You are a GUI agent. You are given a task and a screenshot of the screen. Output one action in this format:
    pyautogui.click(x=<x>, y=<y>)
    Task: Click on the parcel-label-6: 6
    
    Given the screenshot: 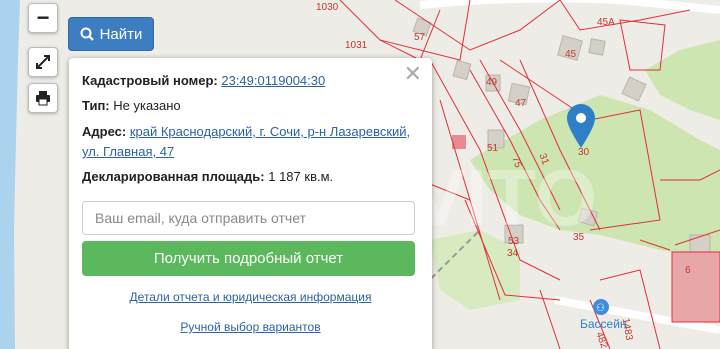 What is the action you would take?
    pyautogui.click(x=688, y=270)
    